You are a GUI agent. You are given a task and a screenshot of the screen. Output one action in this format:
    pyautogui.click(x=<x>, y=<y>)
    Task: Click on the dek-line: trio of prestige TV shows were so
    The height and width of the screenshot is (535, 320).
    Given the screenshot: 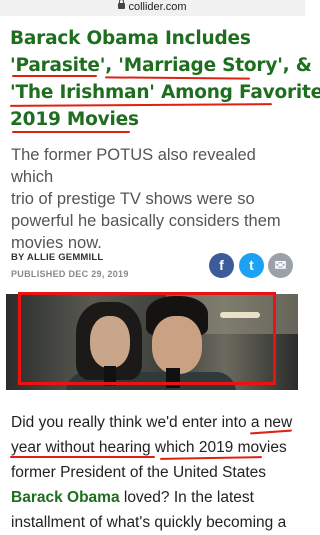 What is the action you would take?
    pyautogui.click(x=133, y=199)
    